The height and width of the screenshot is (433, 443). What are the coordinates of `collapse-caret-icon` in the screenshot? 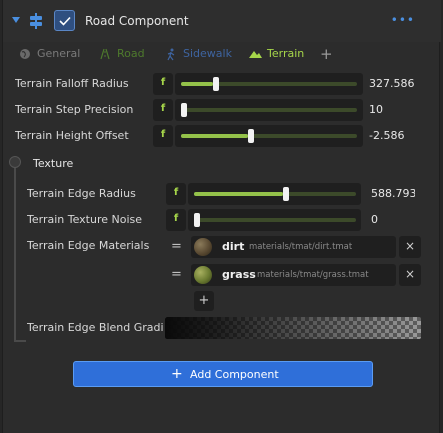 It's located at (16, 20).